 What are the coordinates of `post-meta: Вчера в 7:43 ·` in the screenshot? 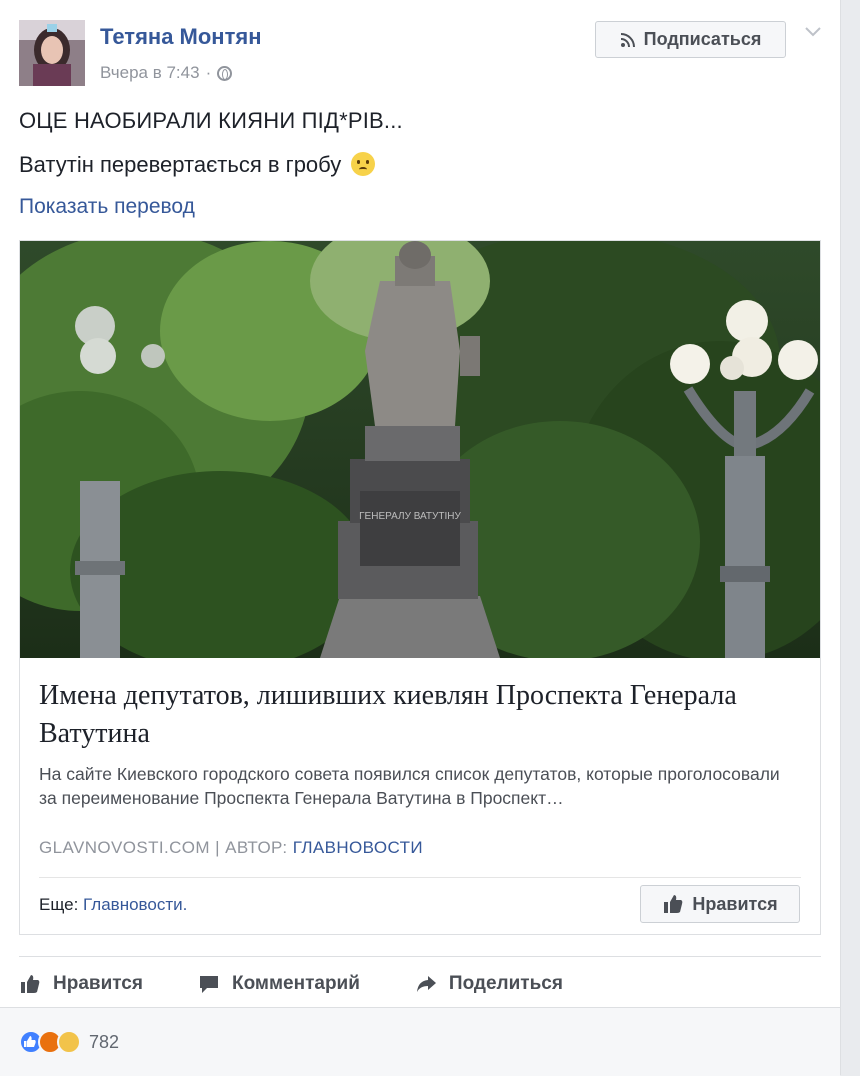 It's located at (166, 73).